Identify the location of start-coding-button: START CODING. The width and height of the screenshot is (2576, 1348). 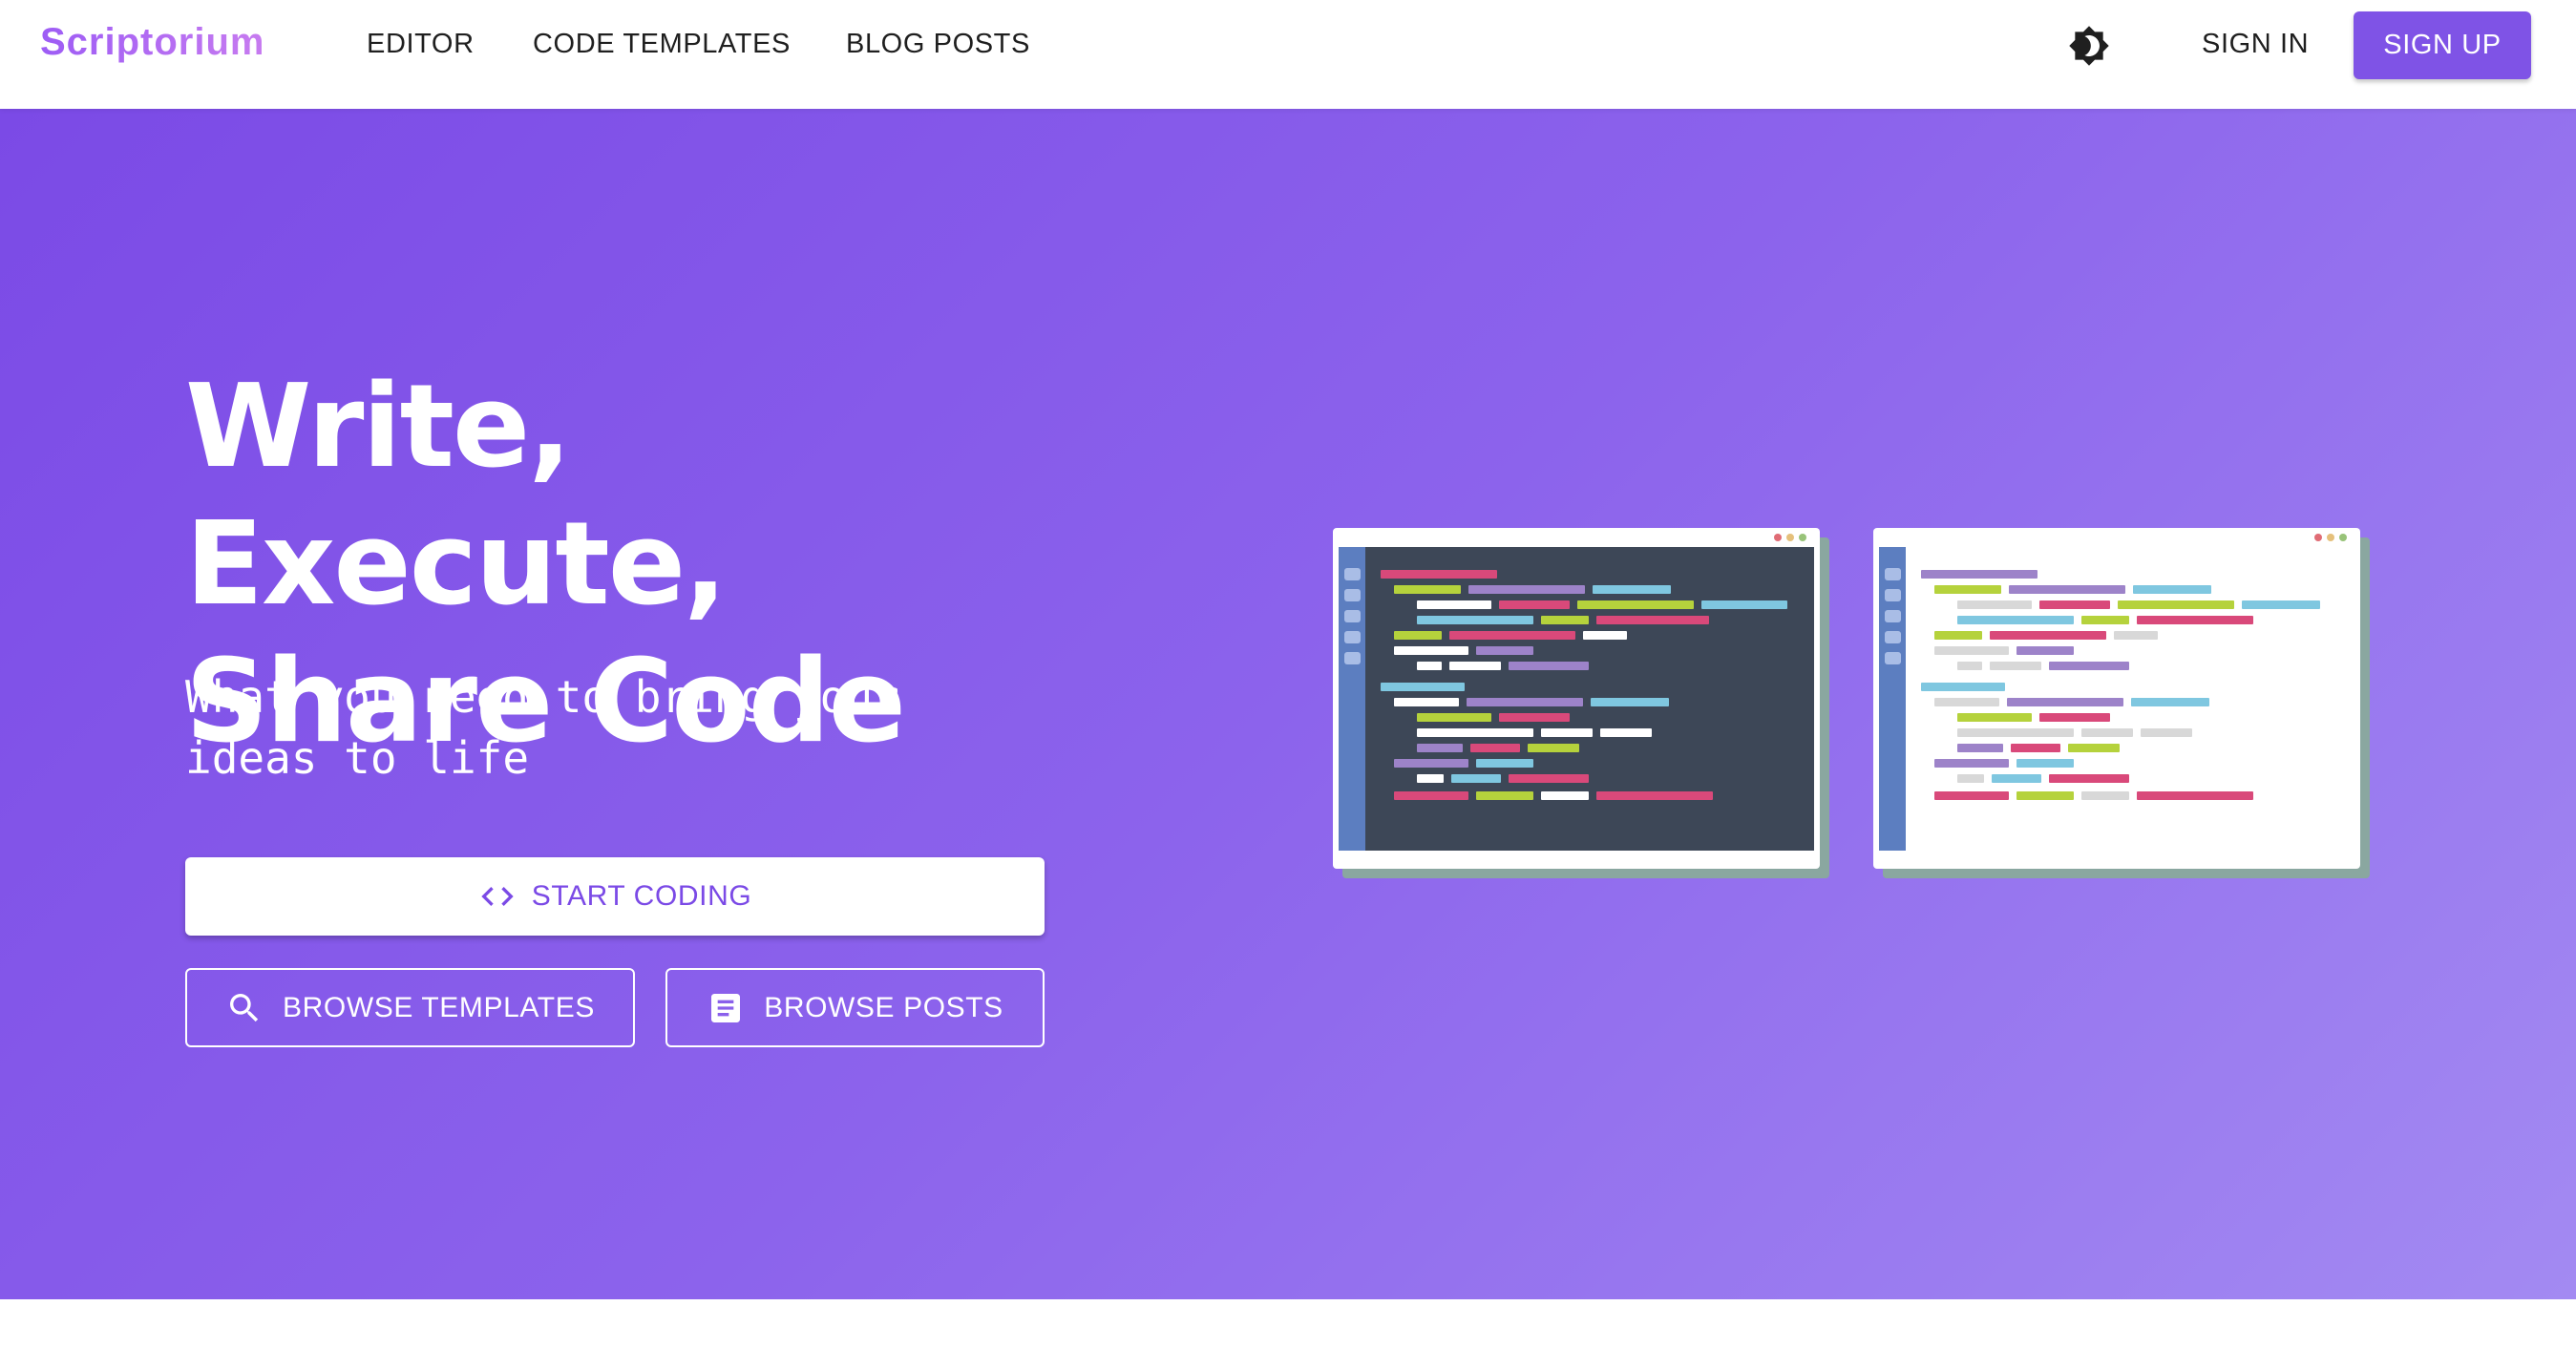
(615, 897).